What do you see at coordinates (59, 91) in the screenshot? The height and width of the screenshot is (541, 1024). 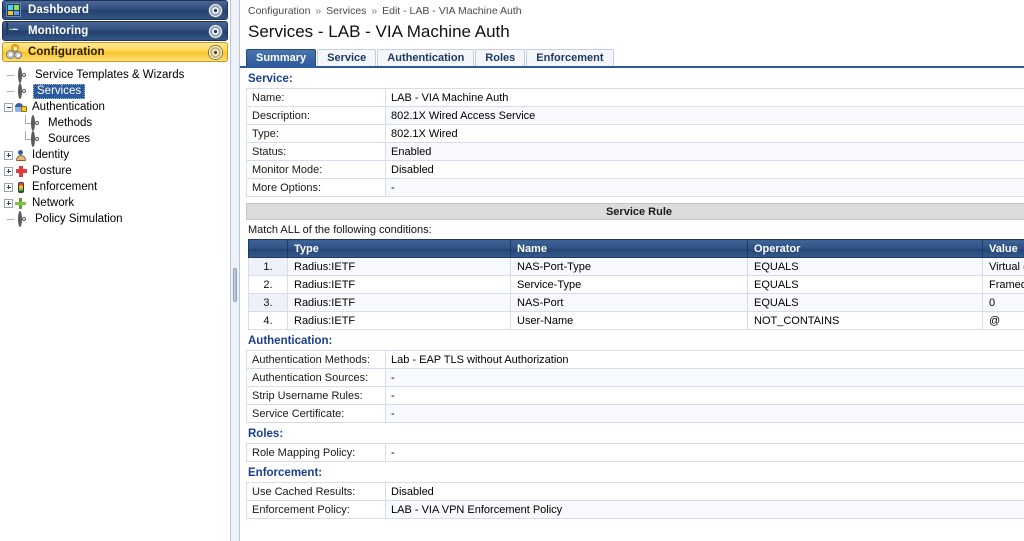 I see `sidebar-item-label: Services` at bounding box center [59, 91].